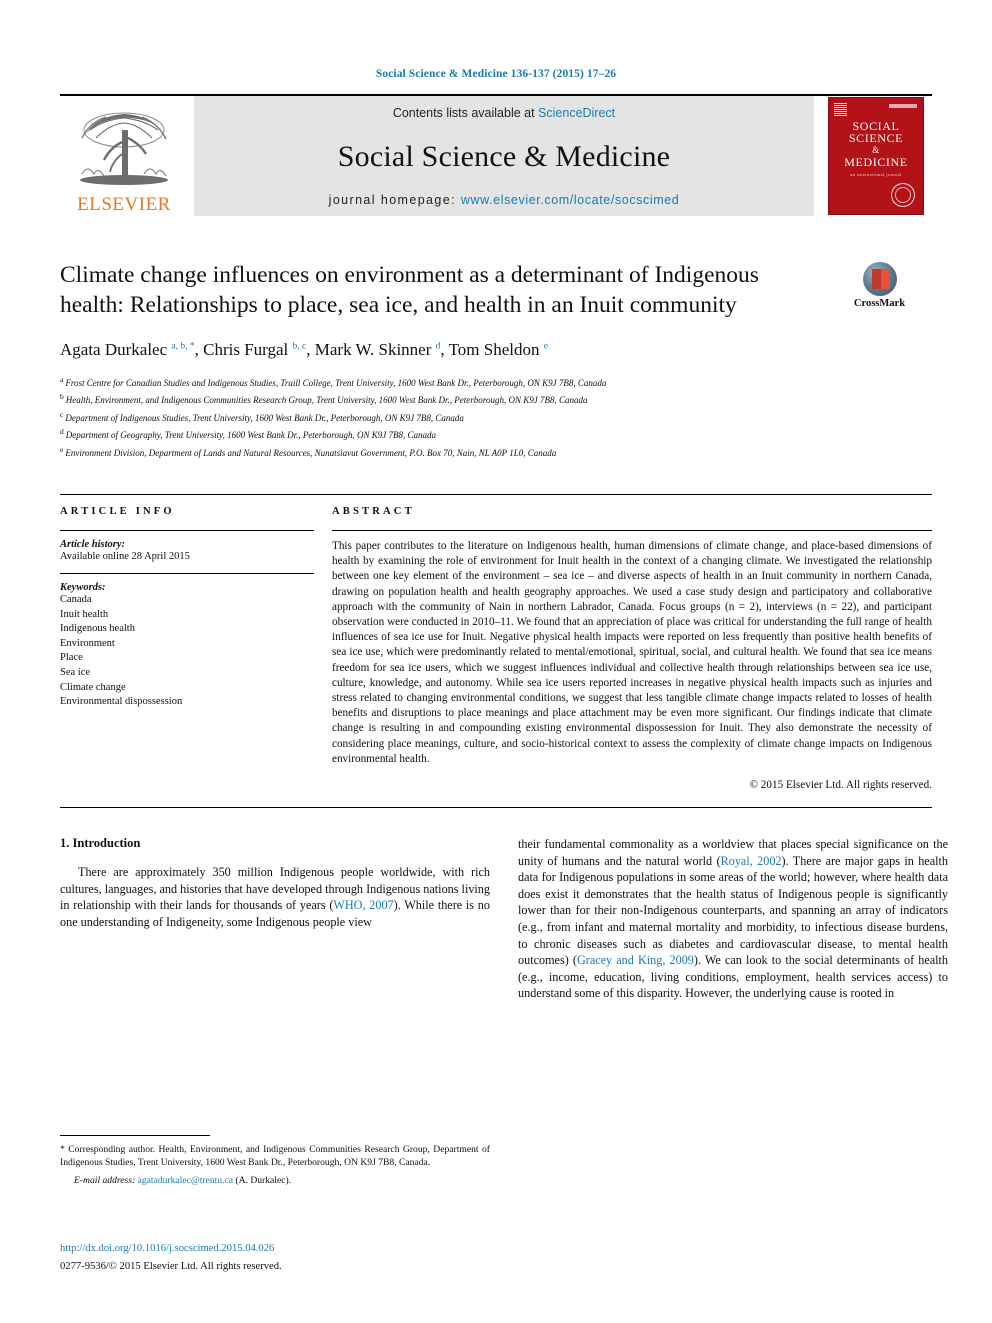 This screenshot has width=992, height=1323. What do you see at coordinates (100, 843) in the screenshot?
I see `section-heading-introduction: 1. Introduction` at bounding box center [100, 843].